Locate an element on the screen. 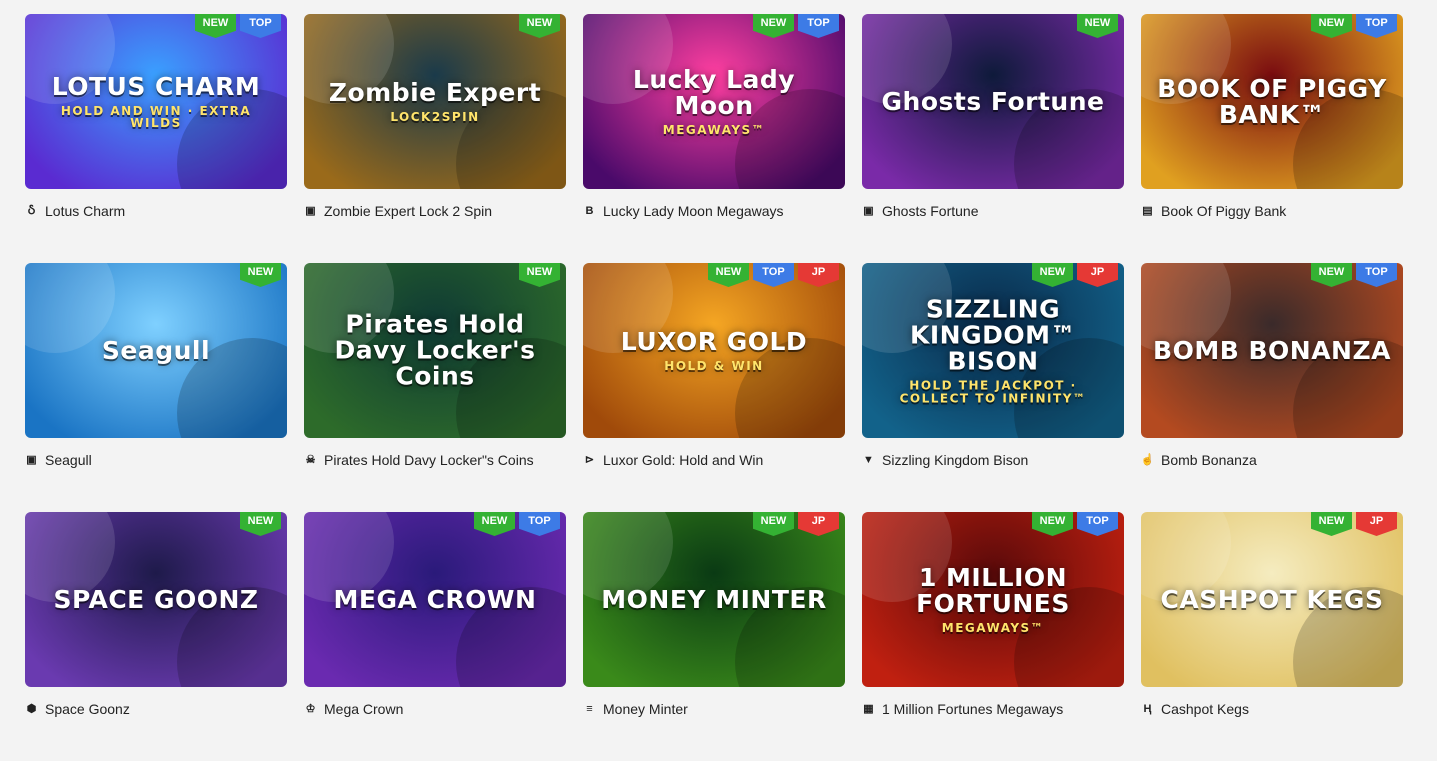 The height and width of the screenshot is (761, 1437). game-name: Seagull is located at coordinates (68, 460).